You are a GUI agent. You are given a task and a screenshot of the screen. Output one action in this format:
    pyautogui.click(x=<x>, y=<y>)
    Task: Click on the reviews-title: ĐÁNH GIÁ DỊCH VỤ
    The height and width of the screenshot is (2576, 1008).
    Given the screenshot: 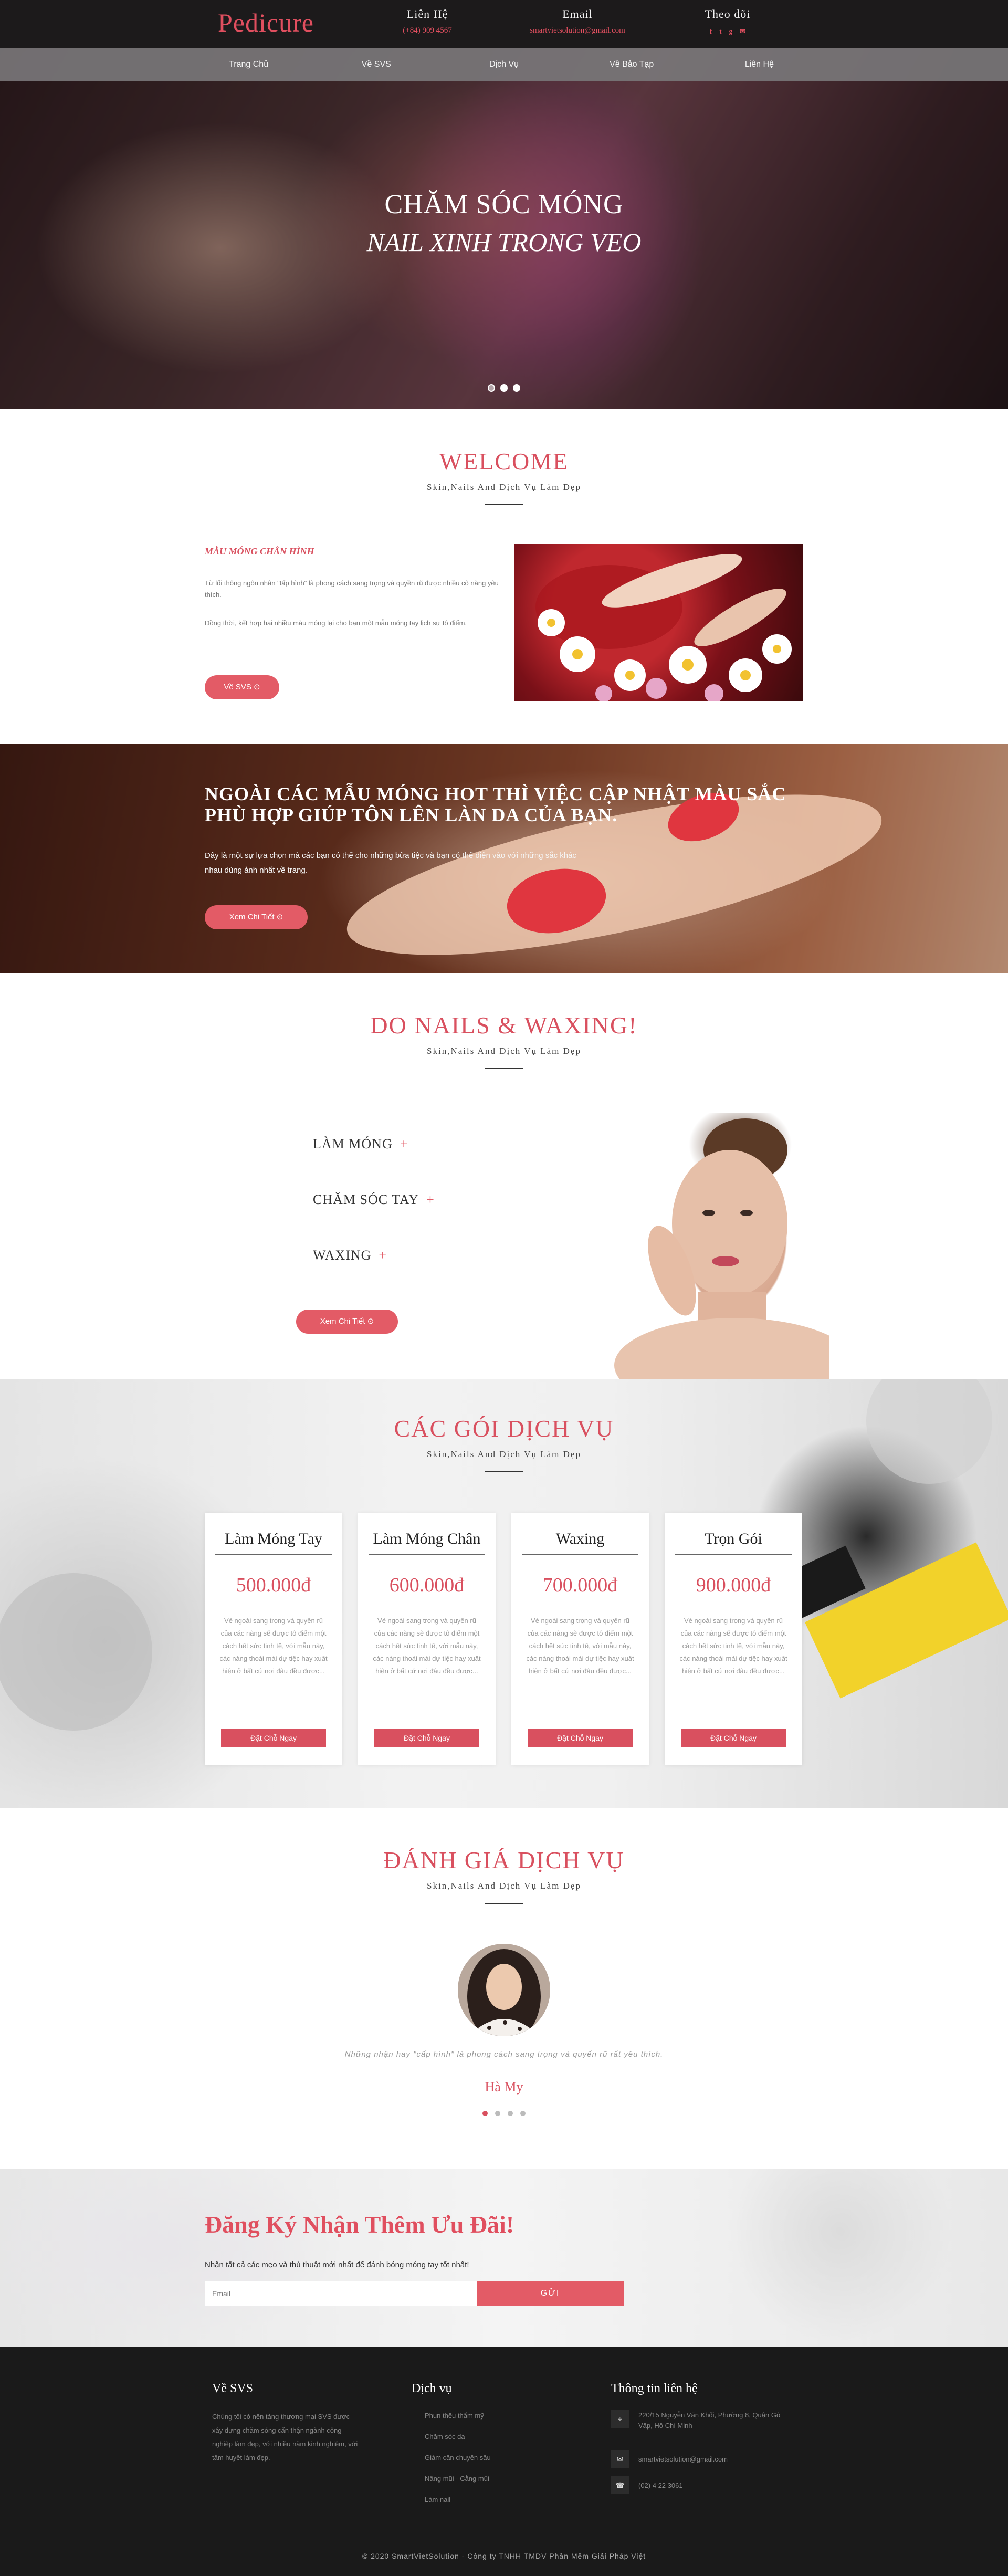 What is the action you would take?
    pyautogui.click(x=504, y=1860)
    